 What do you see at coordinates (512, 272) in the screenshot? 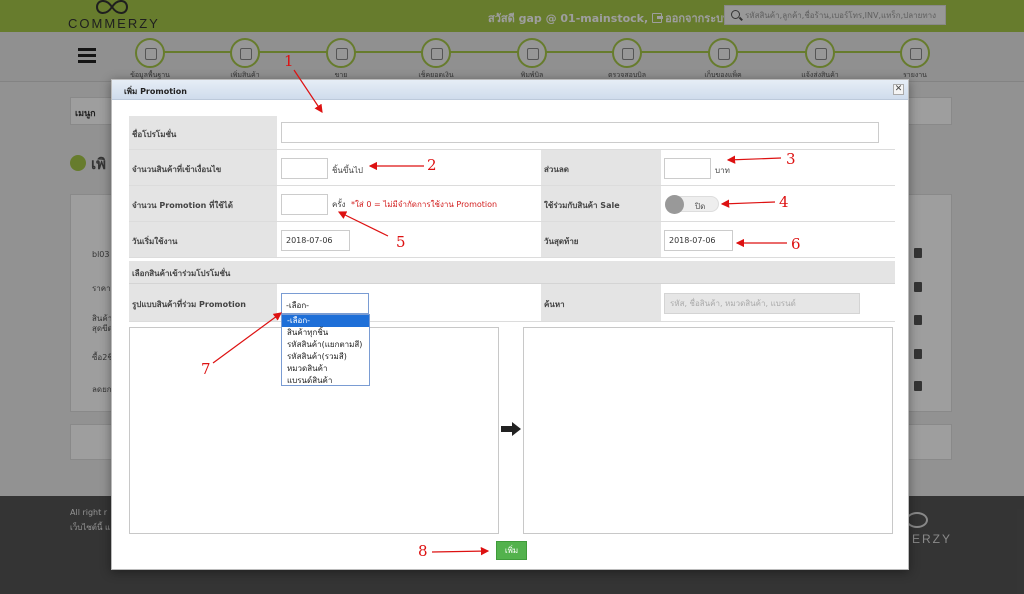
I see `product-section-header: เลือกสินค้าเข้าร่วมโปรโมชั่น` at bounding box center [512, 272].